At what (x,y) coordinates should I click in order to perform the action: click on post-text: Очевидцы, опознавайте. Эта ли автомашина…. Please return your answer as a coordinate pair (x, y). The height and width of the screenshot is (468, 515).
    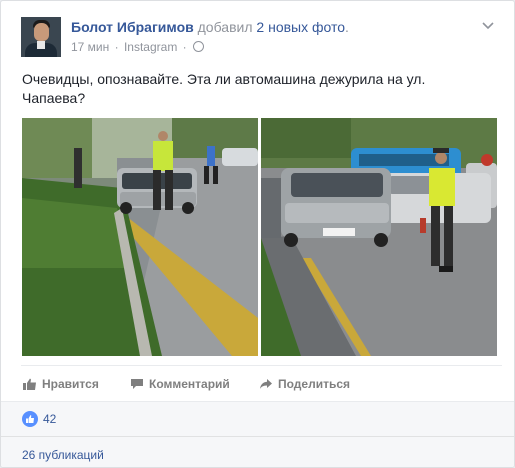
    Looking at the image, I should click on (224, 88).